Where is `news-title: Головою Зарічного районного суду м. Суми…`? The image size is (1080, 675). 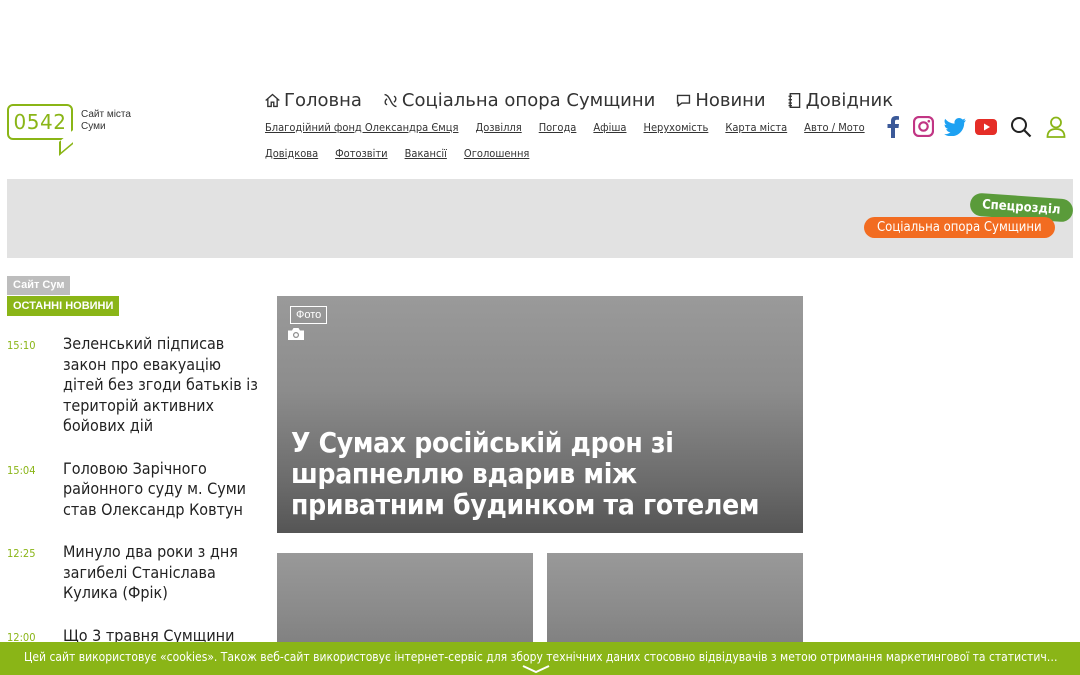
news-title: Головою Зарічного районного суду м. Суми… is located at coordinates (163, 490).